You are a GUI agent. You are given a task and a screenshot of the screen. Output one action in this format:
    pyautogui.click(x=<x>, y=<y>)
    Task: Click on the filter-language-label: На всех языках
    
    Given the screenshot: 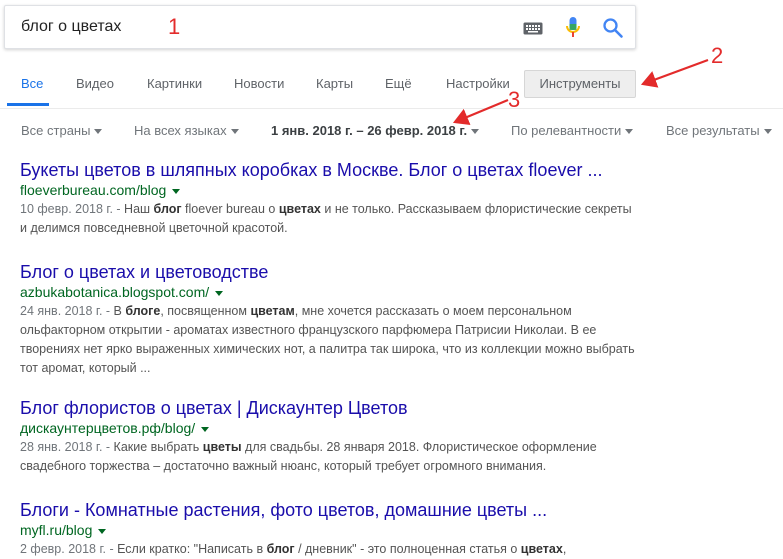 What is the action you would take?
    pyautogui.click(x=180, y=130)
    